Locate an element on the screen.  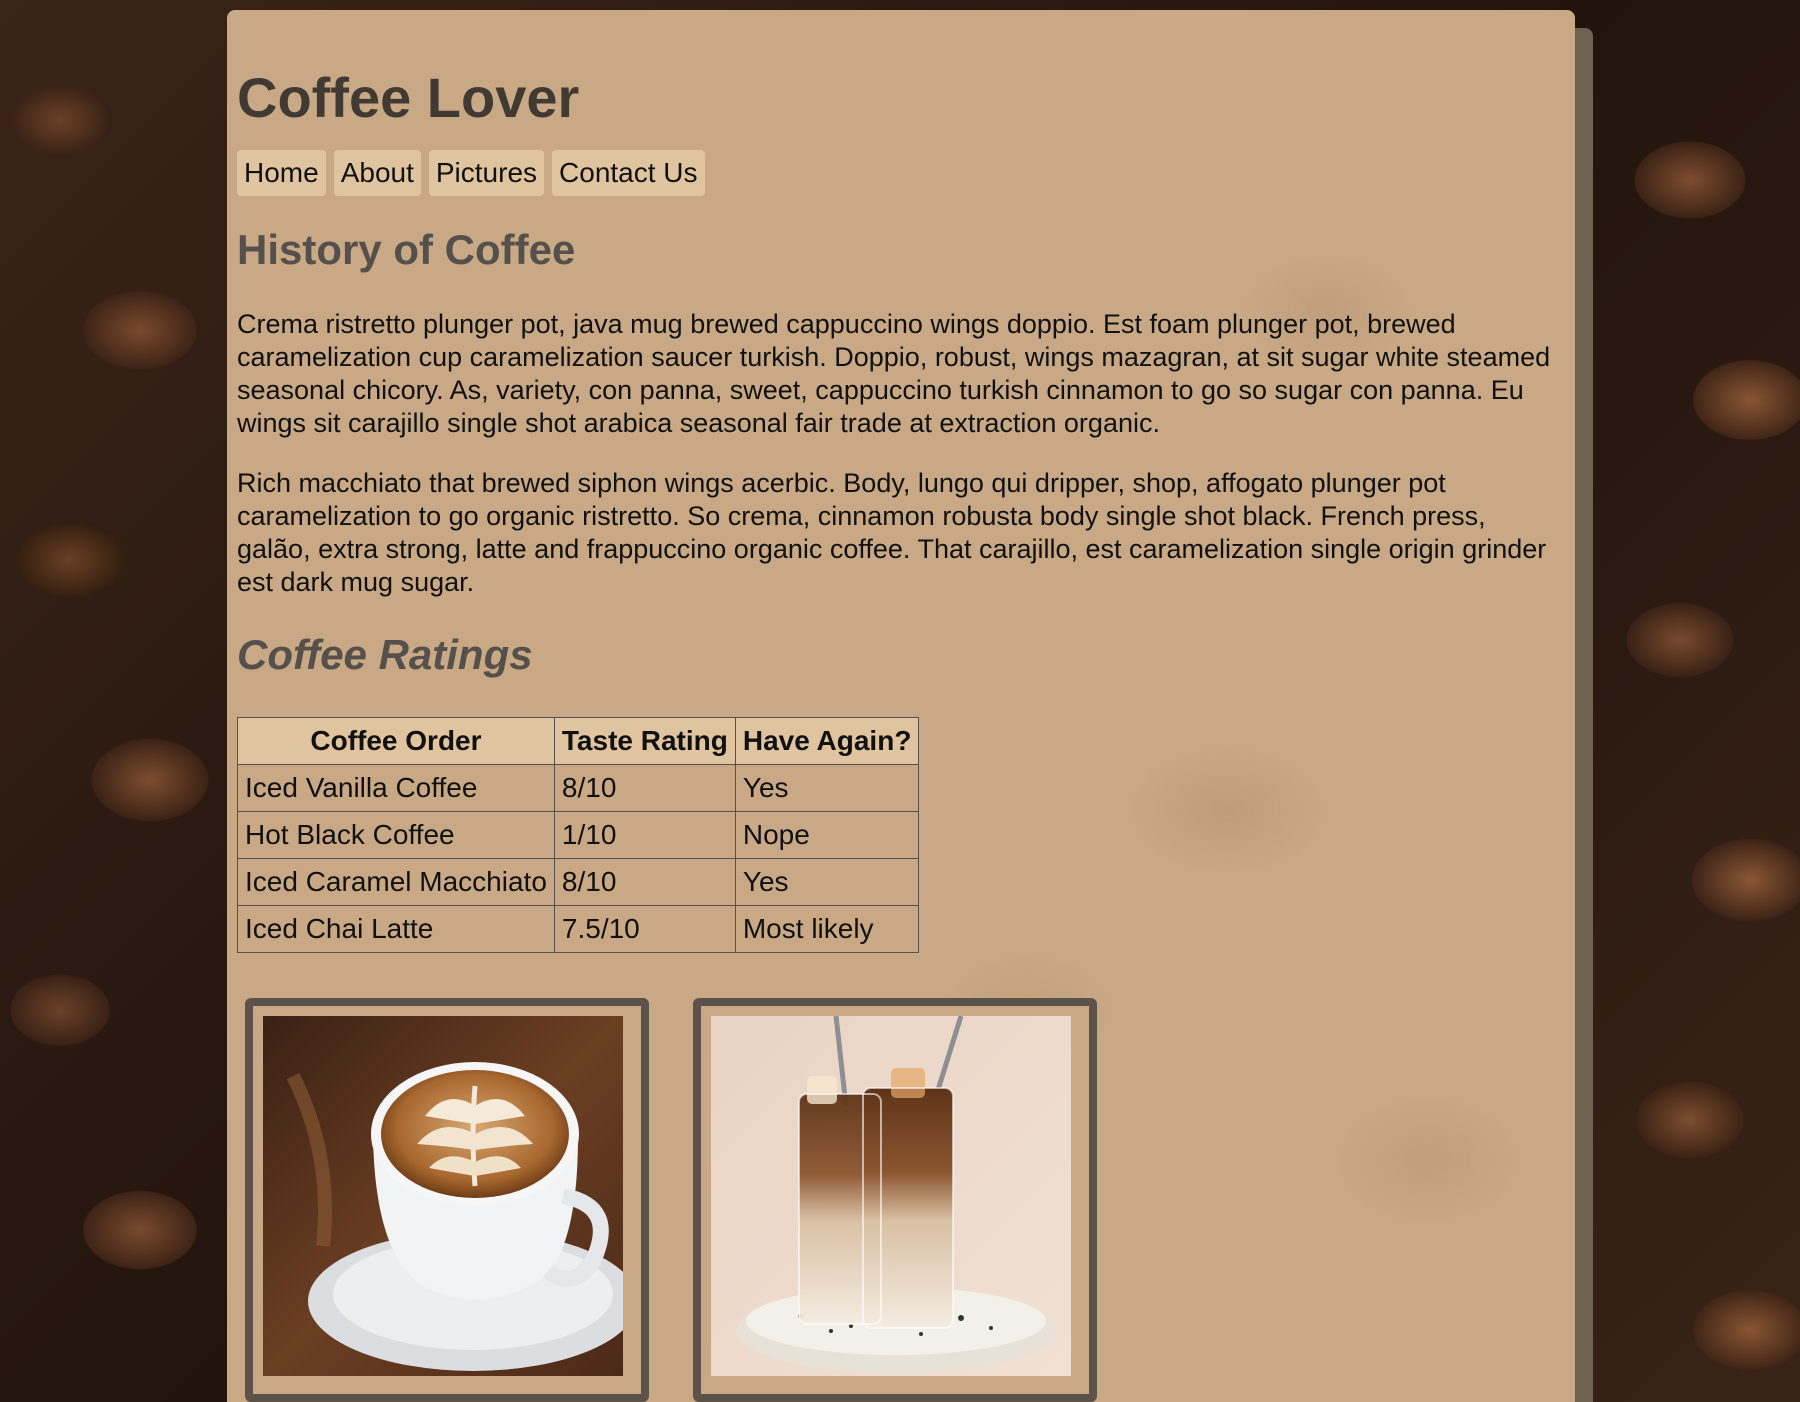
site-title: Coffee Lover is located at coordinates (408, 97).